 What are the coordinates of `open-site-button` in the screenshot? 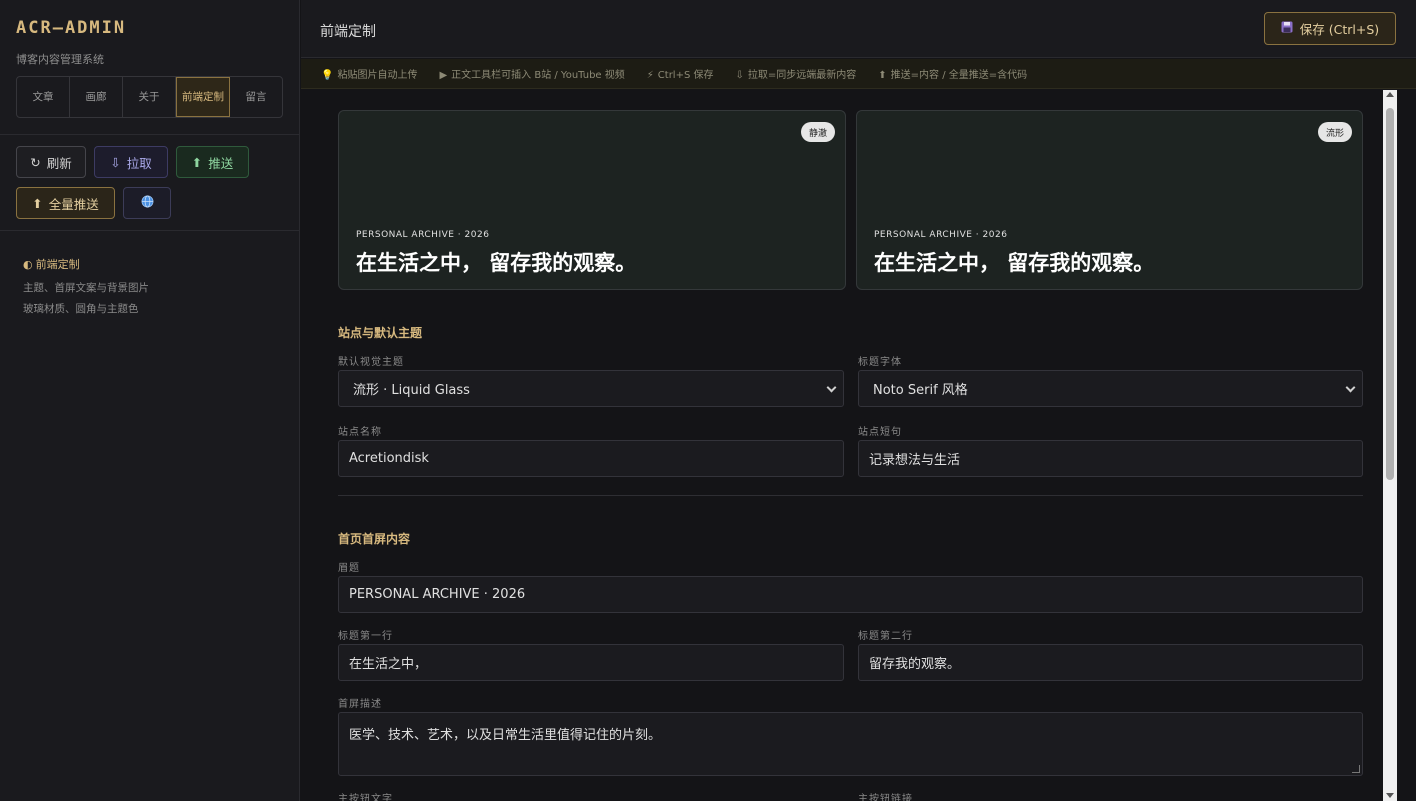 It's located at (147, 203).